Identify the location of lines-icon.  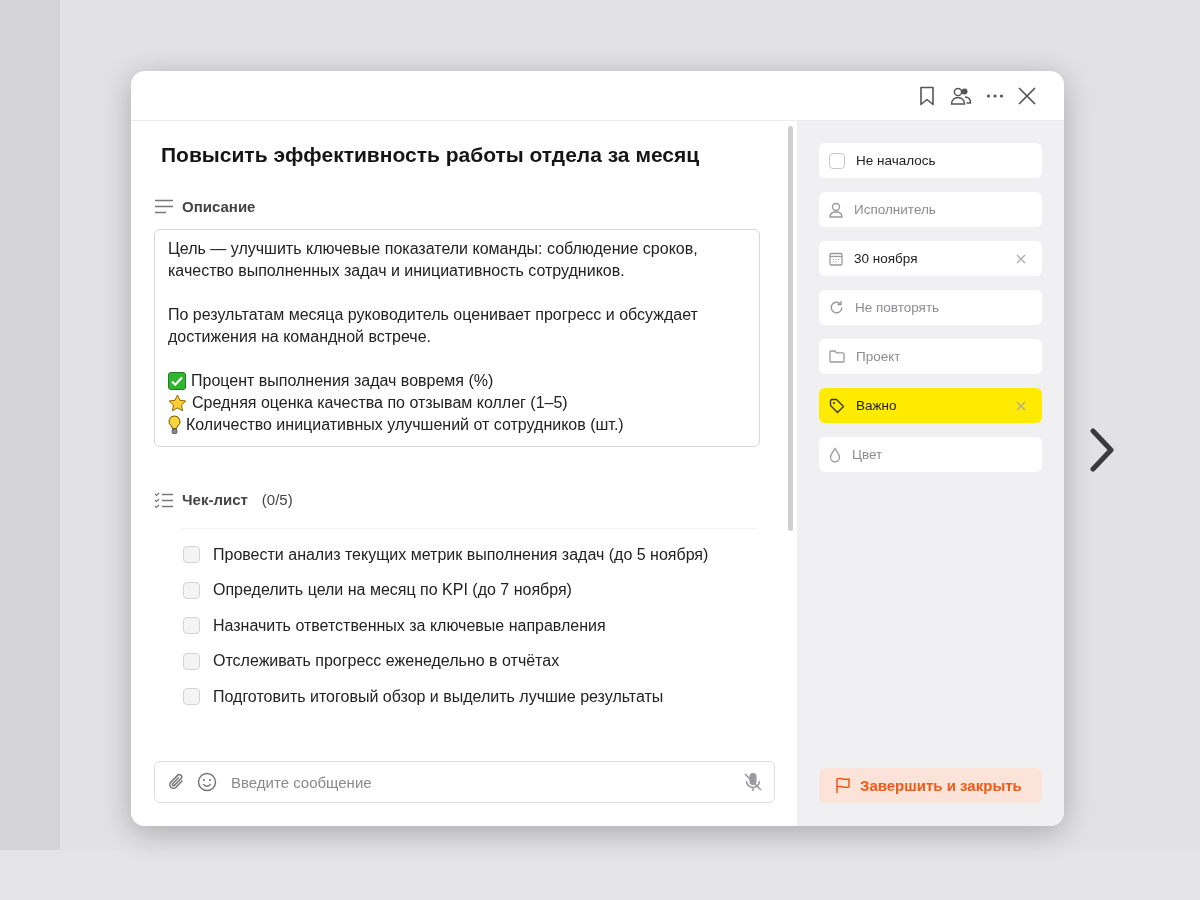
(164, 206).